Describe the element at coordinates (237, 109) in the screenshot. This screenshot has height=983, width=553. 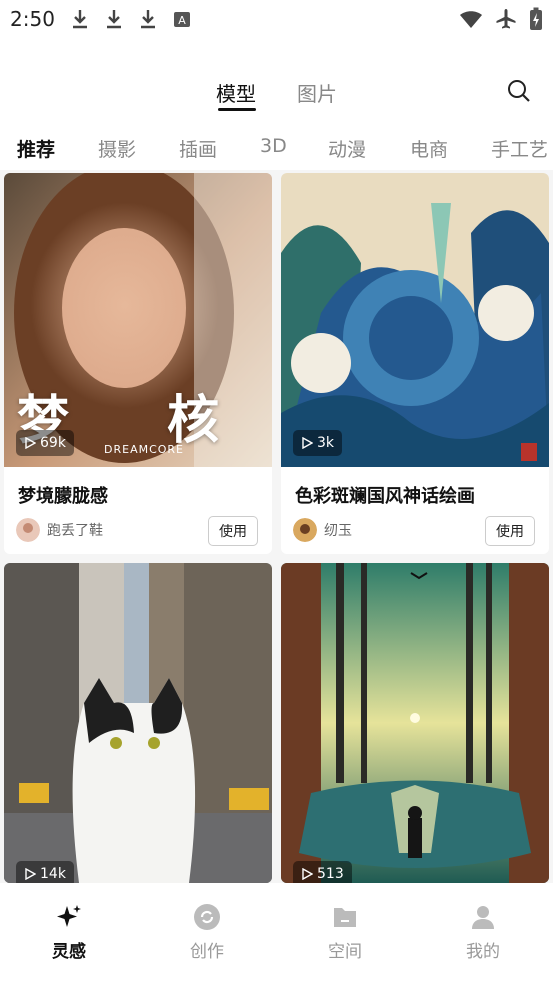
I see `tab-active-indicator` at that location.